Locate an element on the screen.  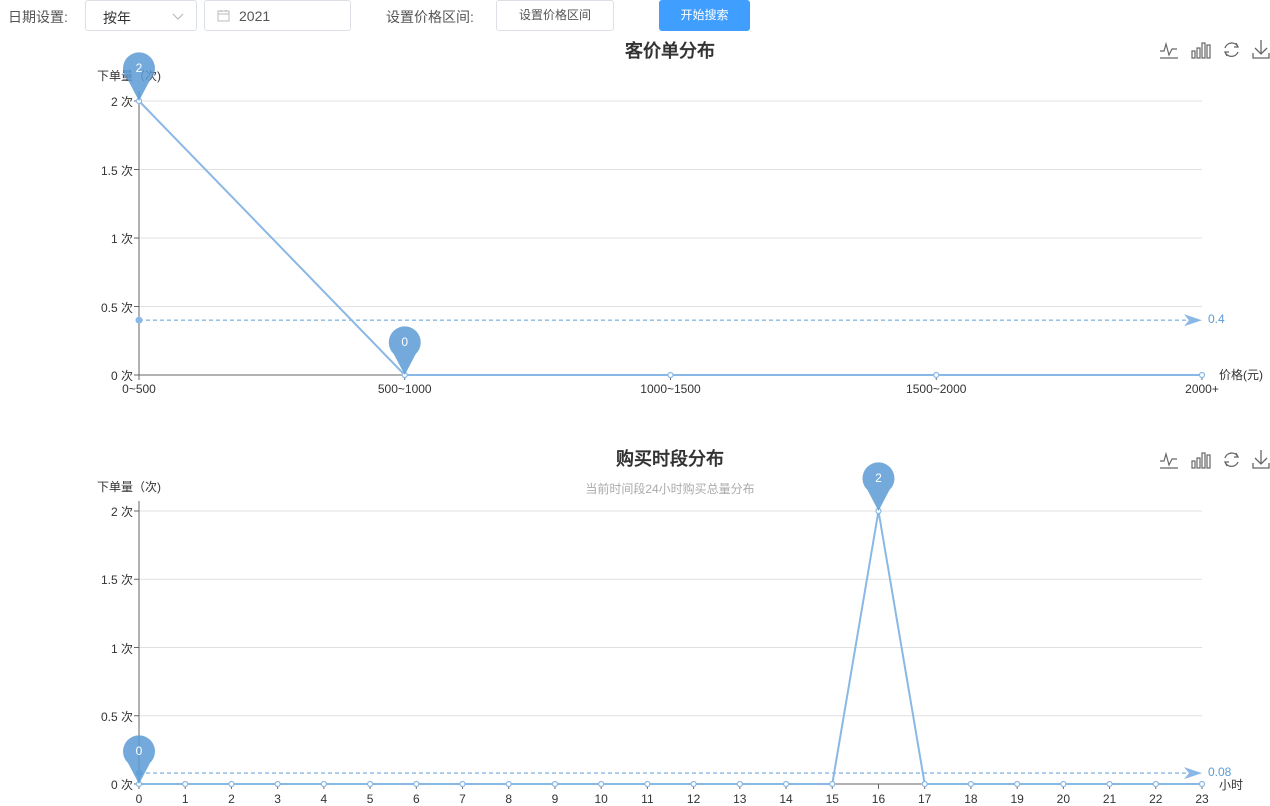
mark-line-start is located at coordinates (139, 320).